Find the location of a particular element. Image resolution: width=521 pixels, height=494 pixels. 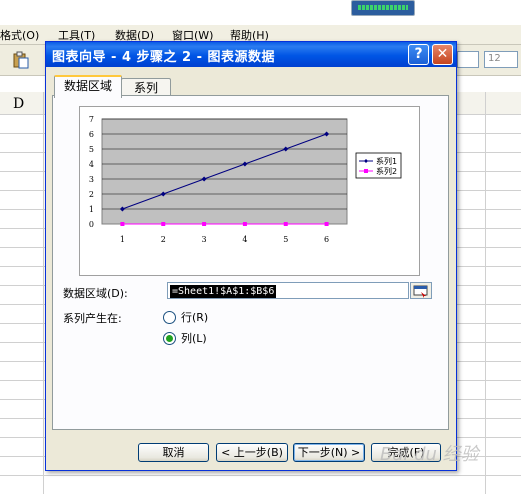

x-tick-label: 6 is located at coordinates (326, 239).